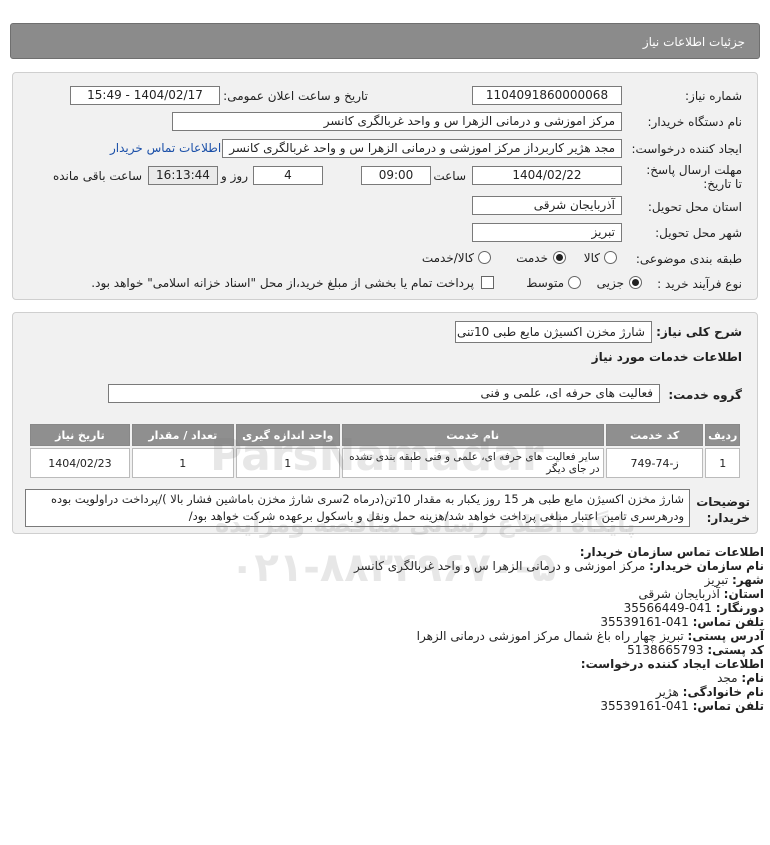 The image size is (770, 845). What do you see at coordinates (722, 463) in the screenshot?
I see `cell-row-number: 1` at bounding box center [722, 463].